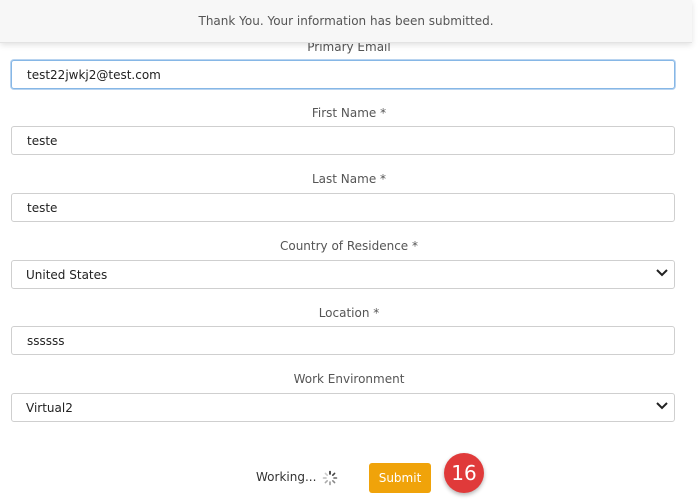 This screenshot has width=698, height=500. I want to click on primary-email-field, so click(343, 74).